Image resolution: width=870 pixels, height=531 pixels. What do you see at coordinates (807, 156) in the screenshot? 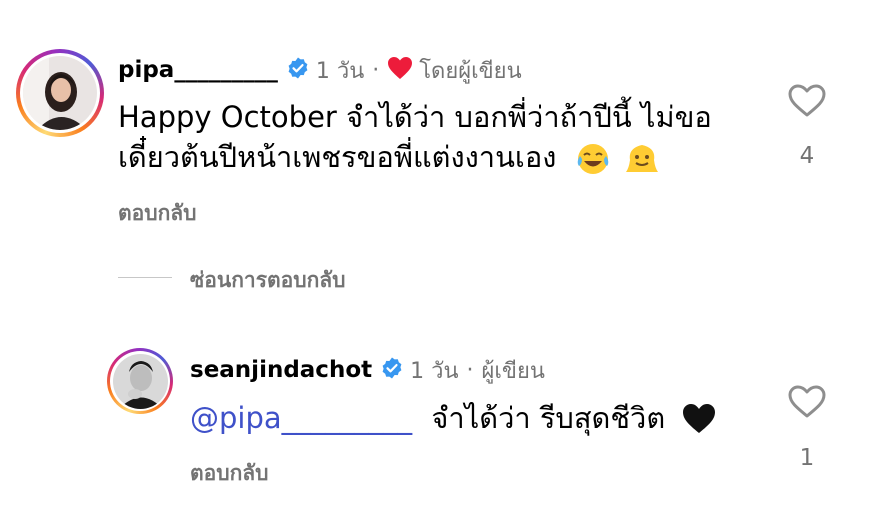
I see `like-count: 4` at bounding box center [807, 156].